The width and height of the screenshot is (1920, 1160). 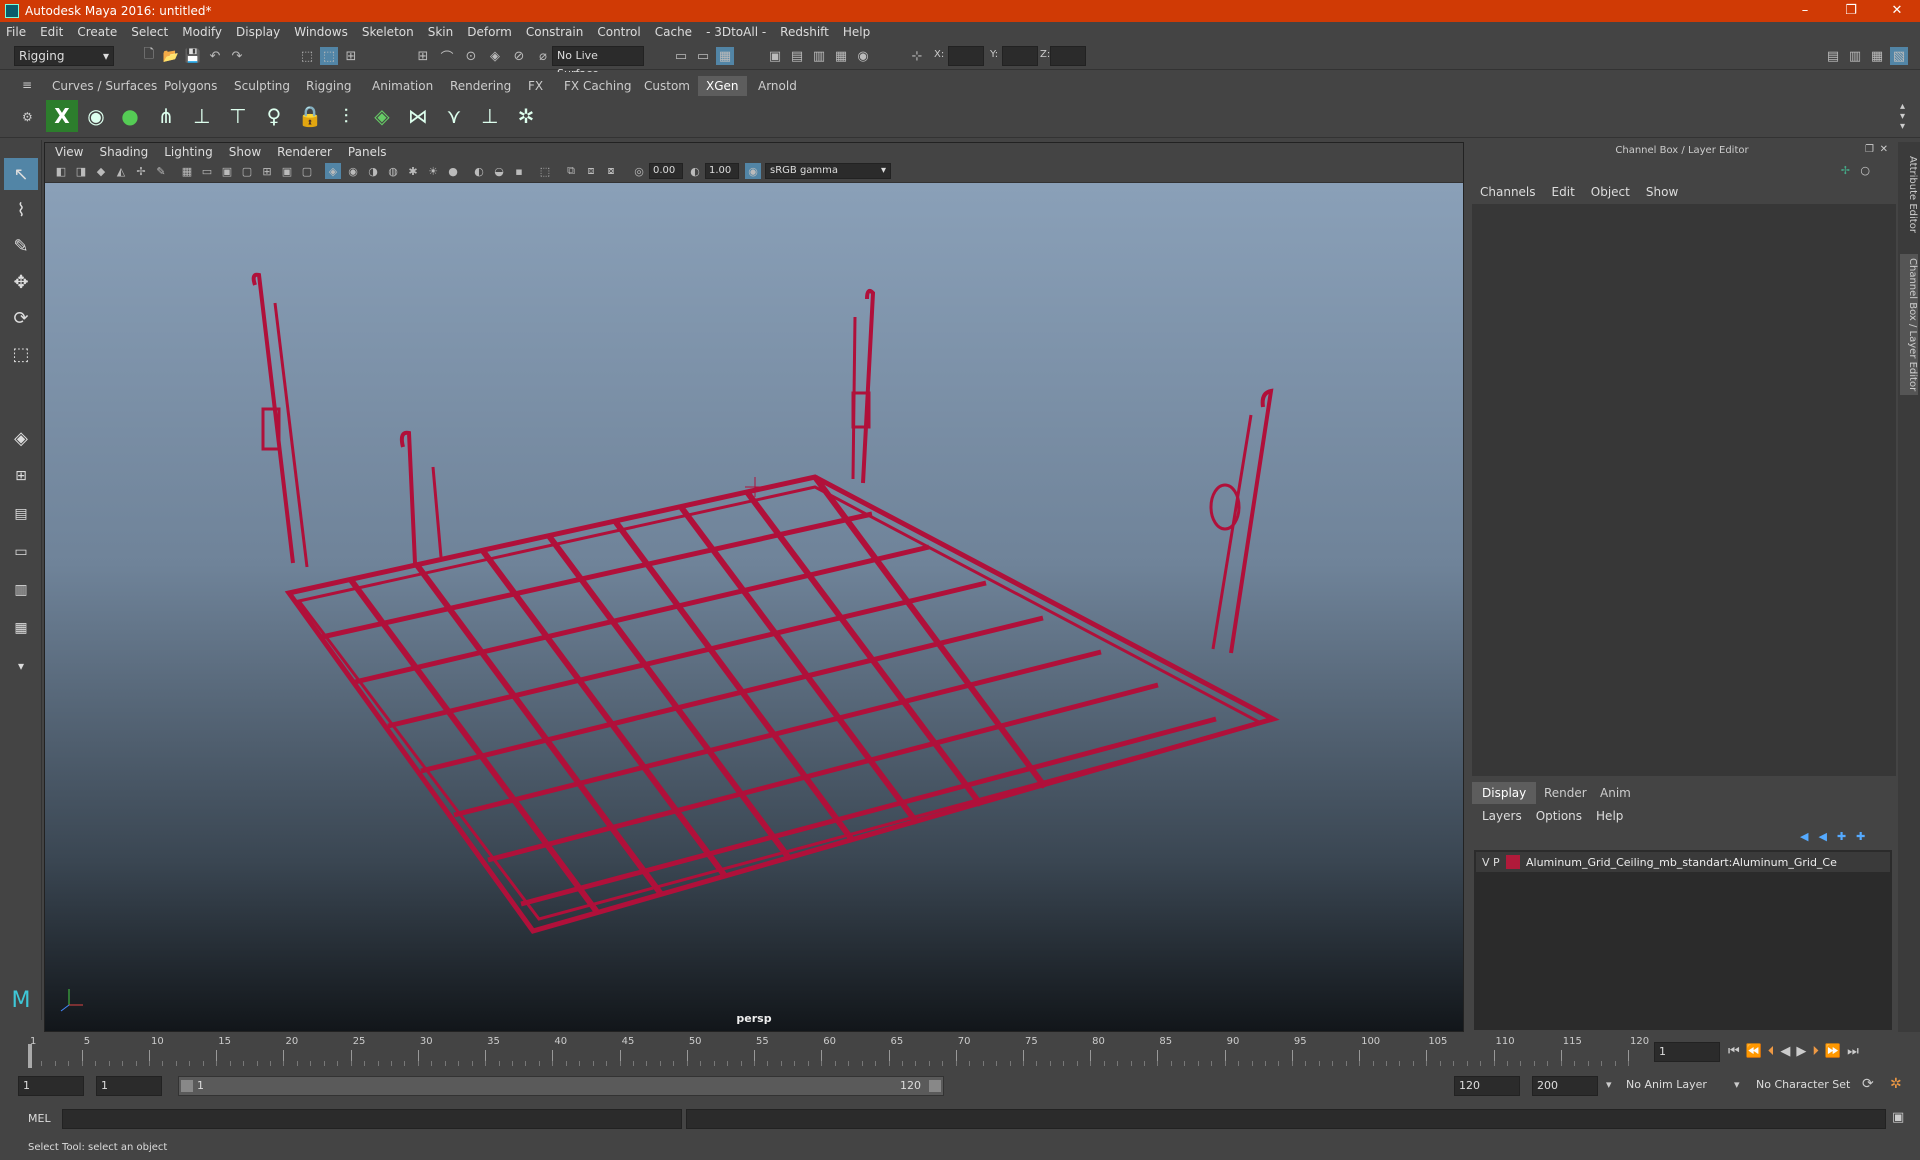 What do you see at coordinates (1801, 1051) in the screenshot?
I see `play-forward-icon: ▶` at bounding box center [1801, 1051].